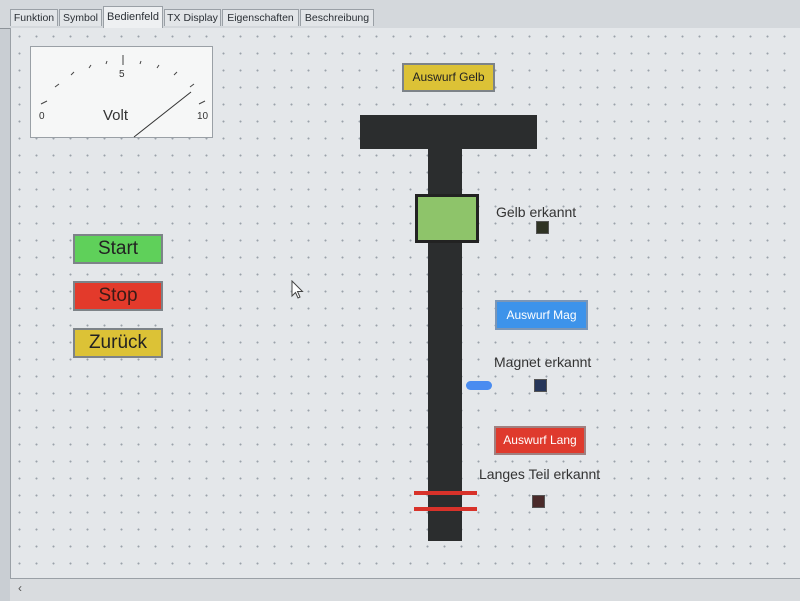 The image size is (800, 601). Describe the element at coordinates (405, 589) in the screenshot. I see `status-bar: ‹` at that location.